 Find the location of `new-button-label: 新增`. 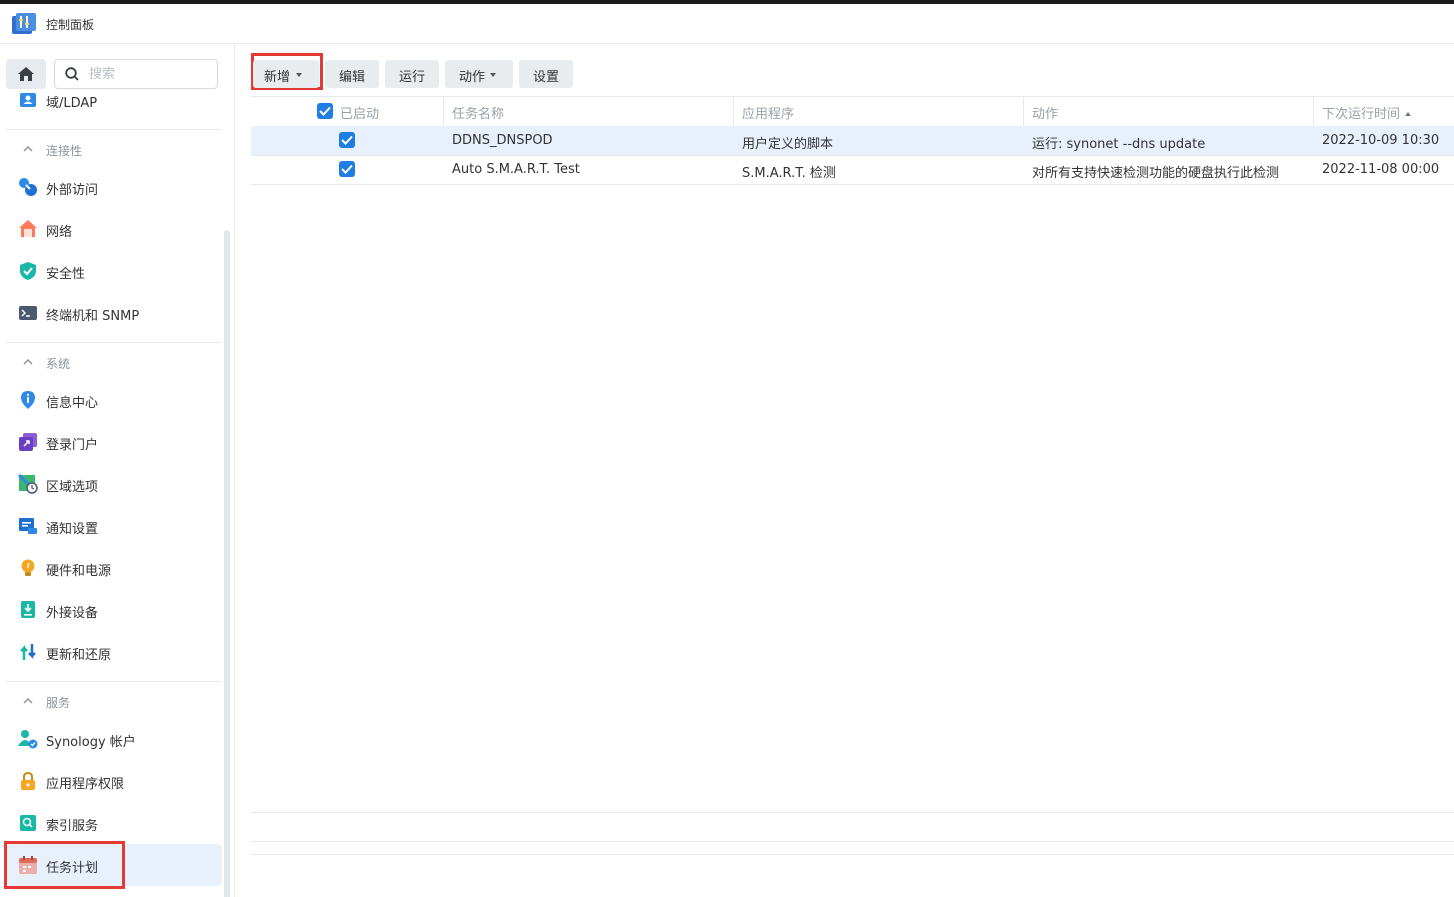

new-button-label: 新增 is located at coordinates (277, 77).